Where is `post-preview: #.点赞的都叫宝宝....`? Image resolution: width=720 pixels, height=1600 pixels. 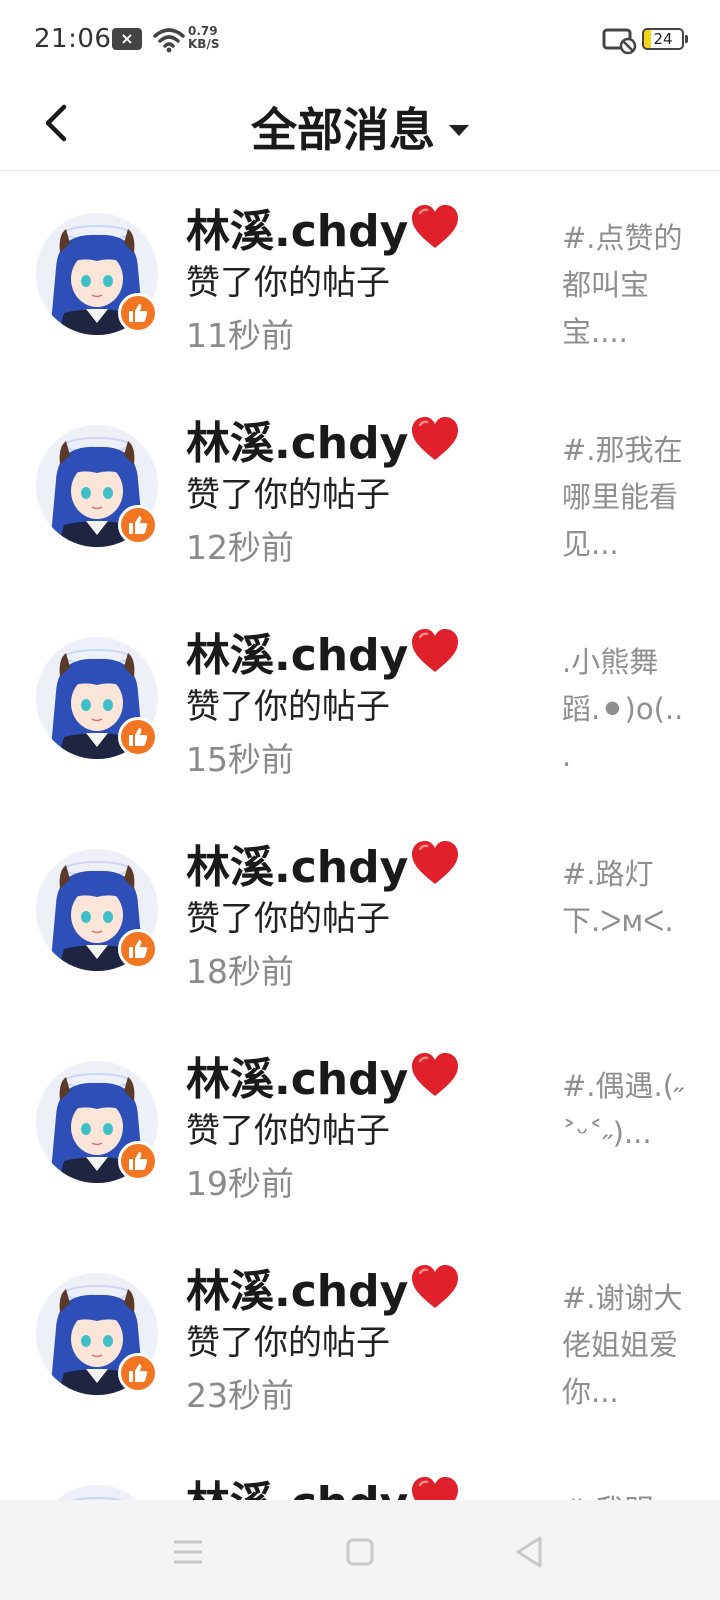
post-preview: #.点赞的都叫宝宝.... is located at coordinates (626, 284).